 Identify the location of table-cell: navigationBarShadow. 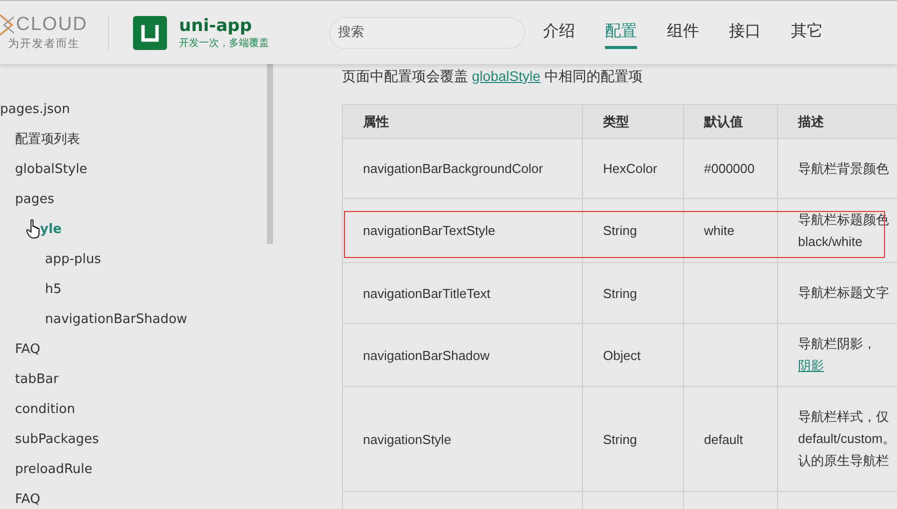
(462, 355).